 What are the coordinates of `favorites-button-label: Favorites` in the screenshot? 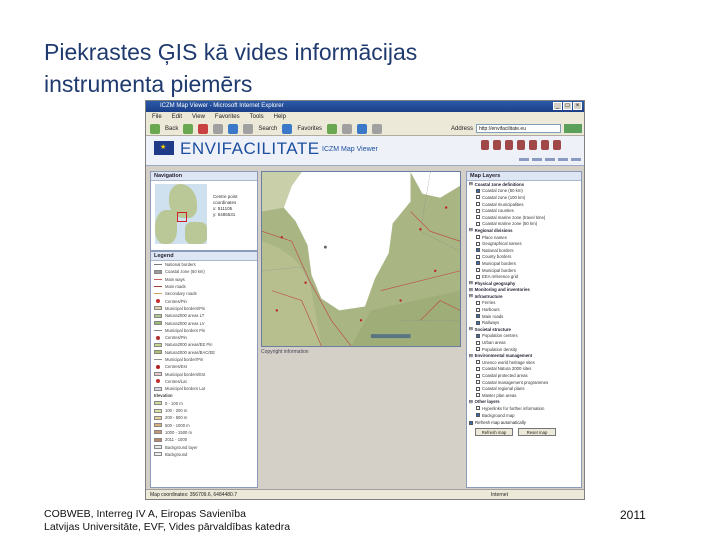 It's located at (309, 129).